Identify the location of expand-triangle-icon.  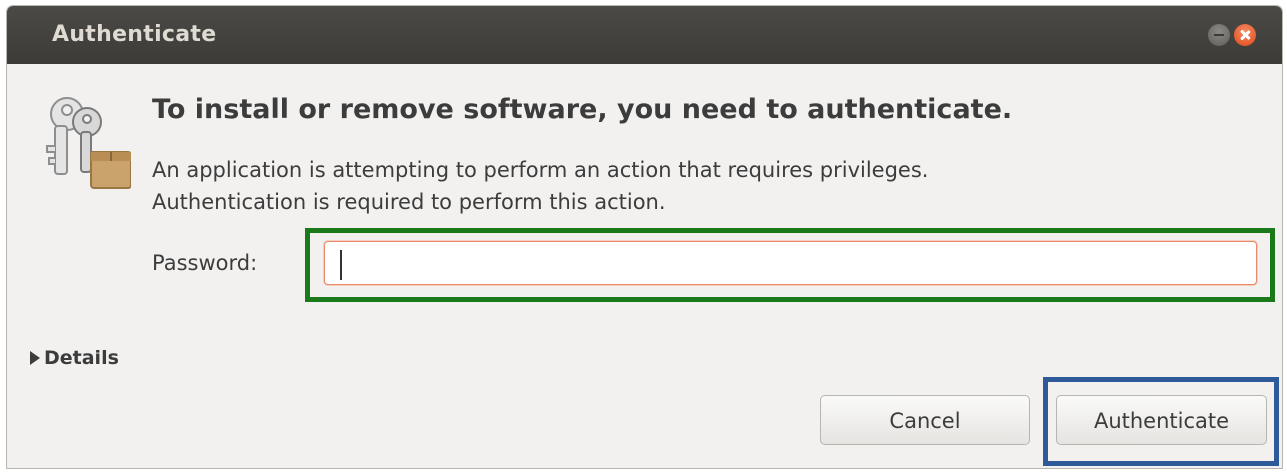
(35, 358).